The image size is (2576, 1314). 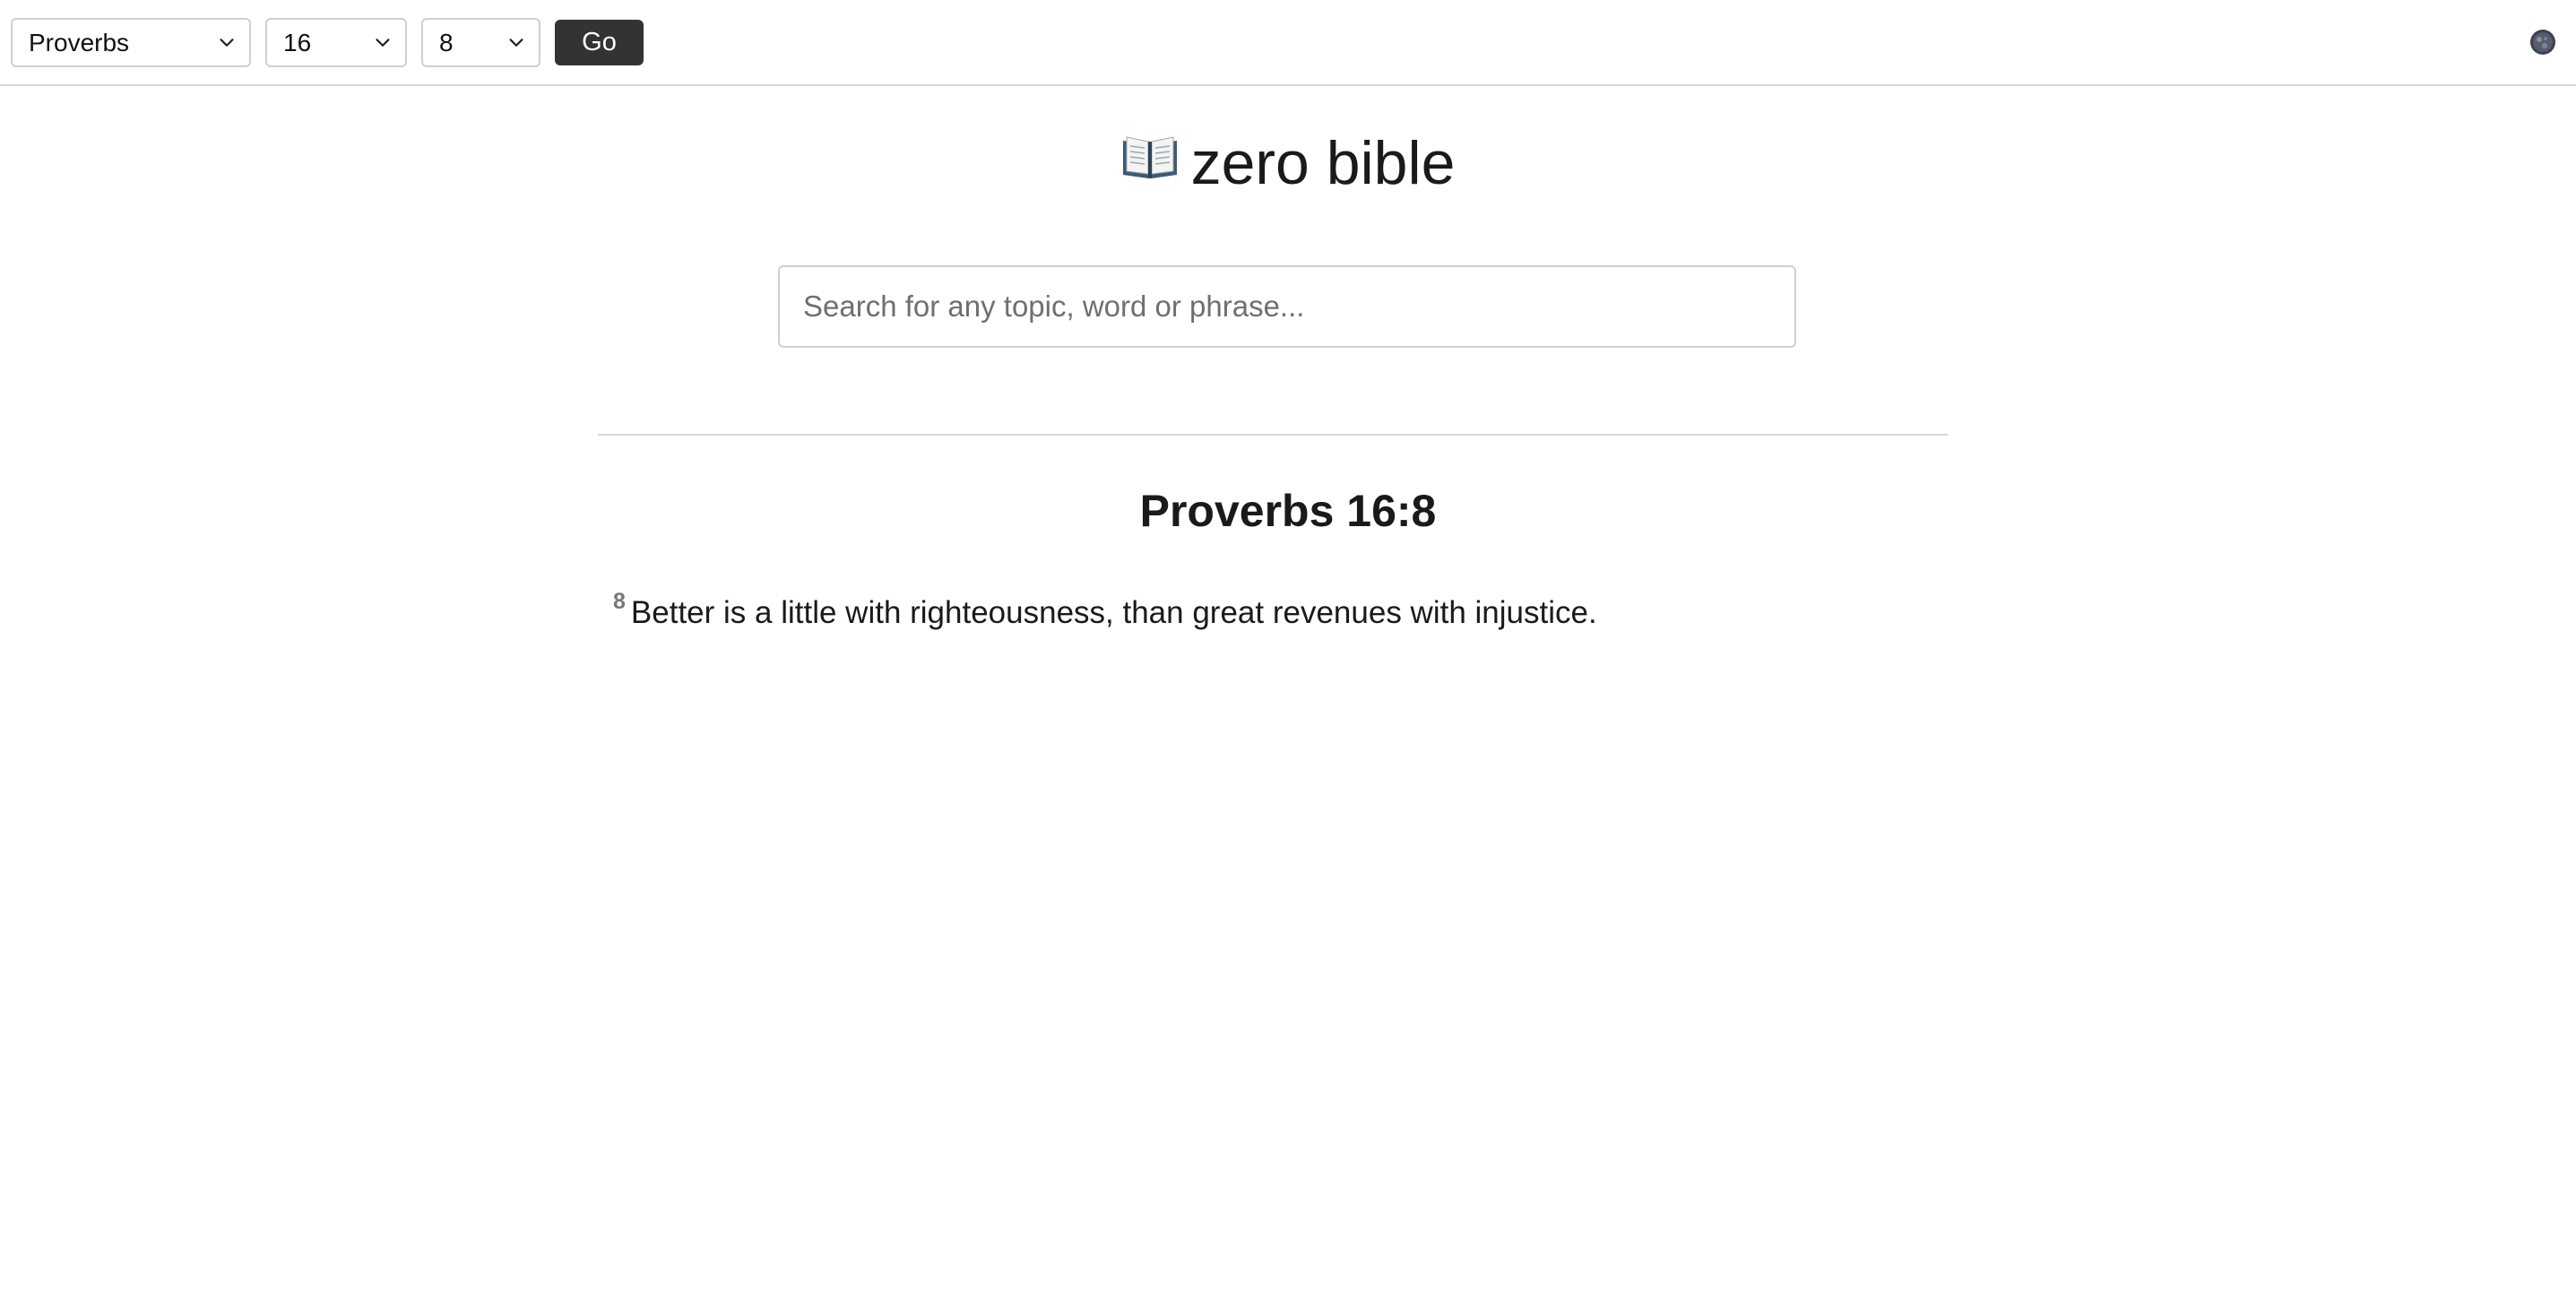 I want to click on verse-select: 8, so click(x=480, y=42).